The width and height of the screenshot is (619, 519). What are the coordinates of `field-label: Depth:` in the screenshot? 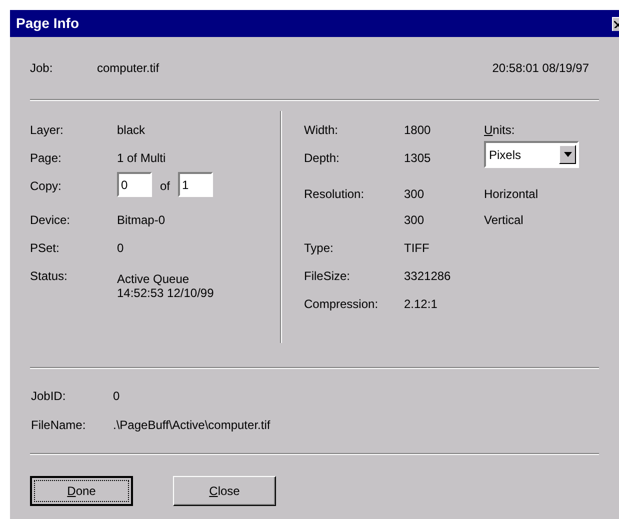 It's located at (322, 158).